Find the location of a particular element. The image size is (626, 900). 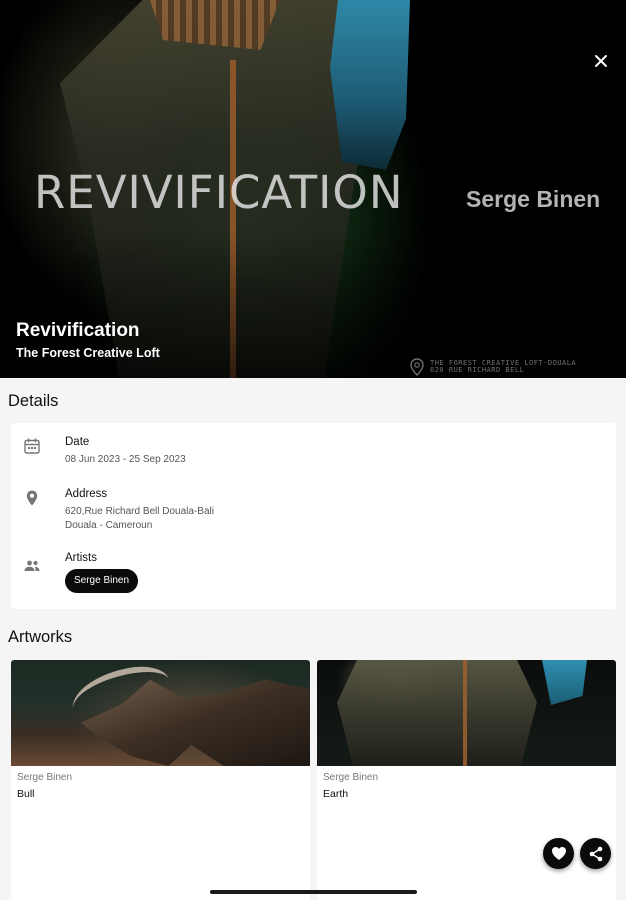

home-indicator is located at coordinates (313, 892).